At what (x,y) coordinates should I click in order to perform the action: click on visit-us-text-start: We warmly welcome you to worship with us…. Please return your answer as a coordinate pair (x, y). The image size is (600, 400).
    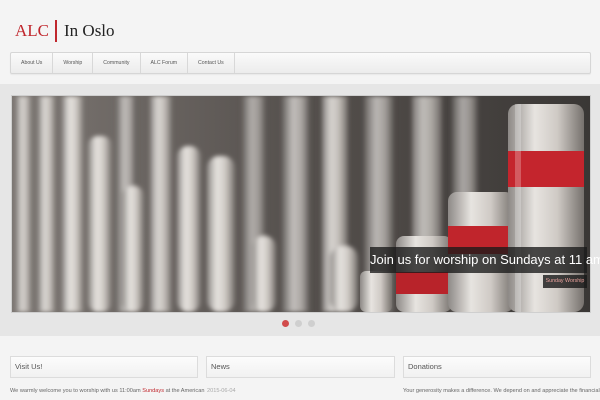
    Looking at the image, I should click on (76, 391).